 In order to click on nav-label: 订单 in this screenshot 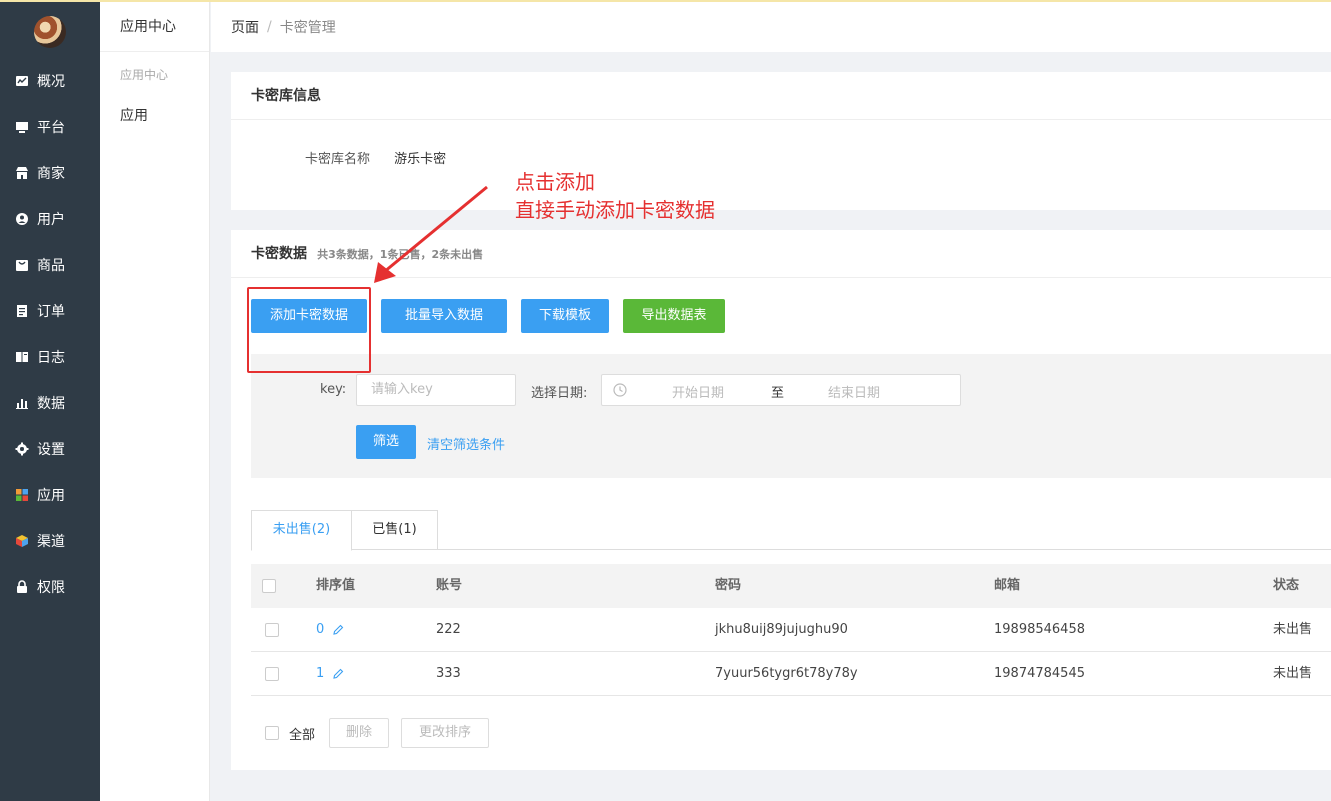, I will do `click(51, 312)`.